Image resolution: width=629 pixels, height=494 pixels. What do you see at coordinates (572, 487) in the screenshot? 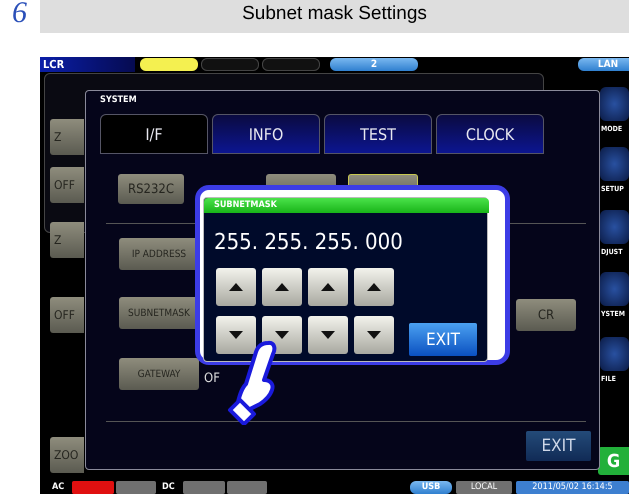
I see `date-time: 2011/05/02 16:14:5` at bounding box center [572, 487].